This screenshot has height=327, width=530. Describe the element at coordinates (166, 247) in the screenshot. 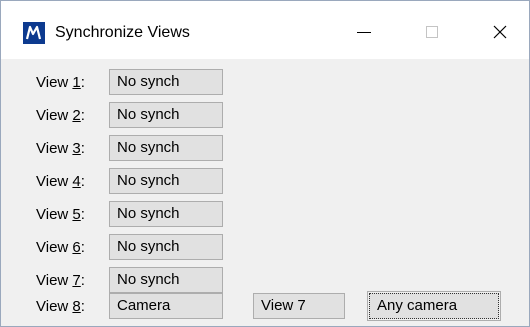

I see `view-6-sync-mode-dropdown: No synch` at that location.